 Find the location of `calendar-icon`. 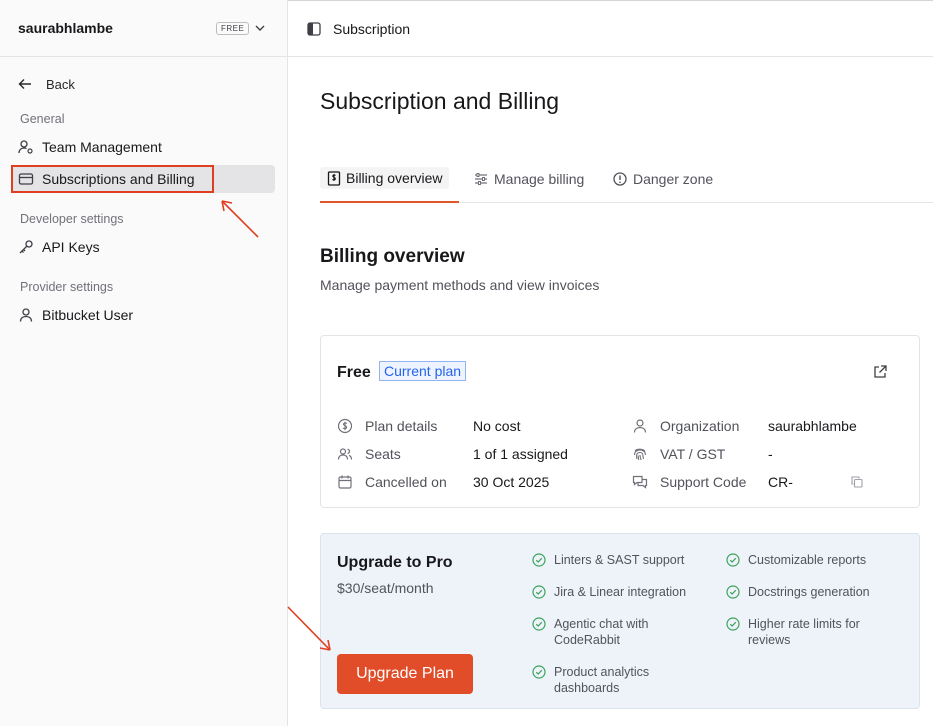

calendar-icon is located at coordinates (345, 482).